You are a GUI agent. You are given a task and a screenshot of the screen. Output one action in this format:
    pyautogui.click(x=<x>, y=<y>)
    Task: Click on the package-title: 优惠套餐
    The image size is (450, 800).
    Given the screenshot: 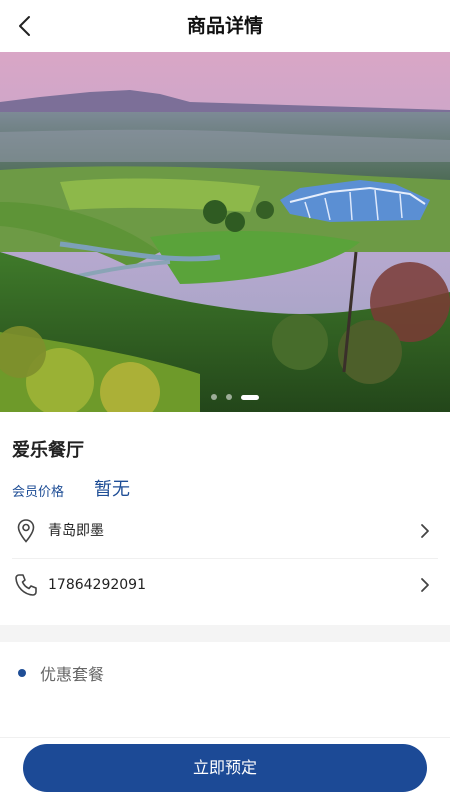 What is the action you would take?
    pyautogui.click(x=72, y=674)
    